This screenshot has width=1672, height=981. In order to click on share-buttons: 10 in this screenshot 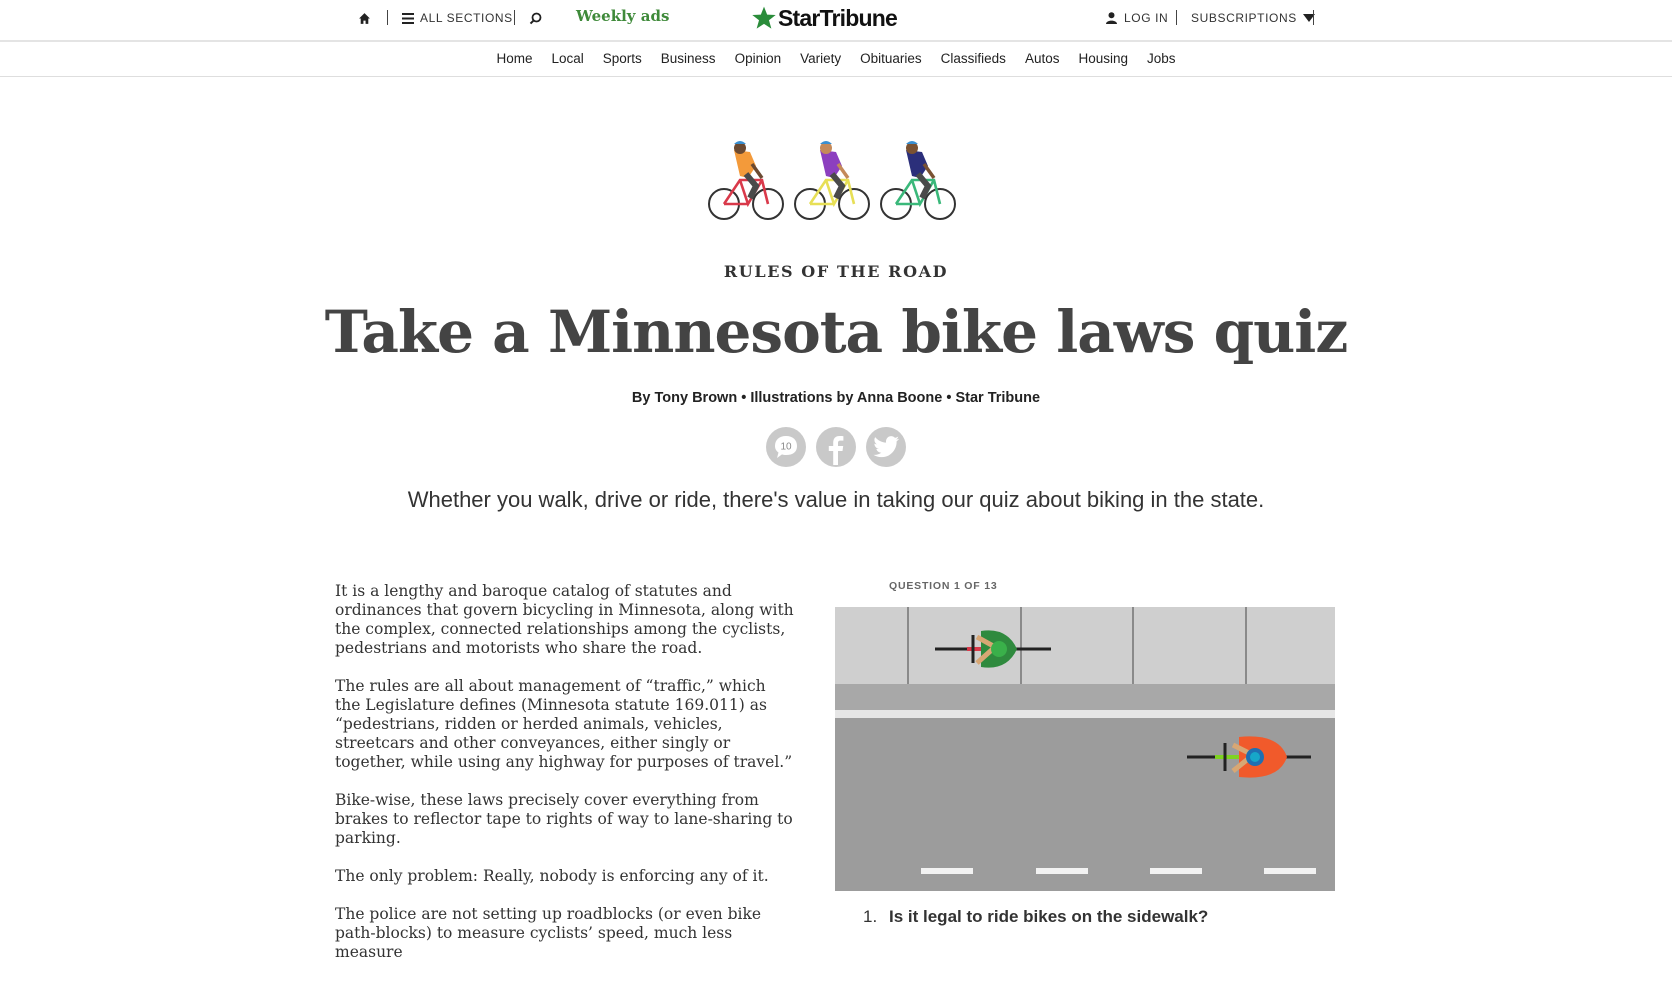, I will do `click(836, 447)`.